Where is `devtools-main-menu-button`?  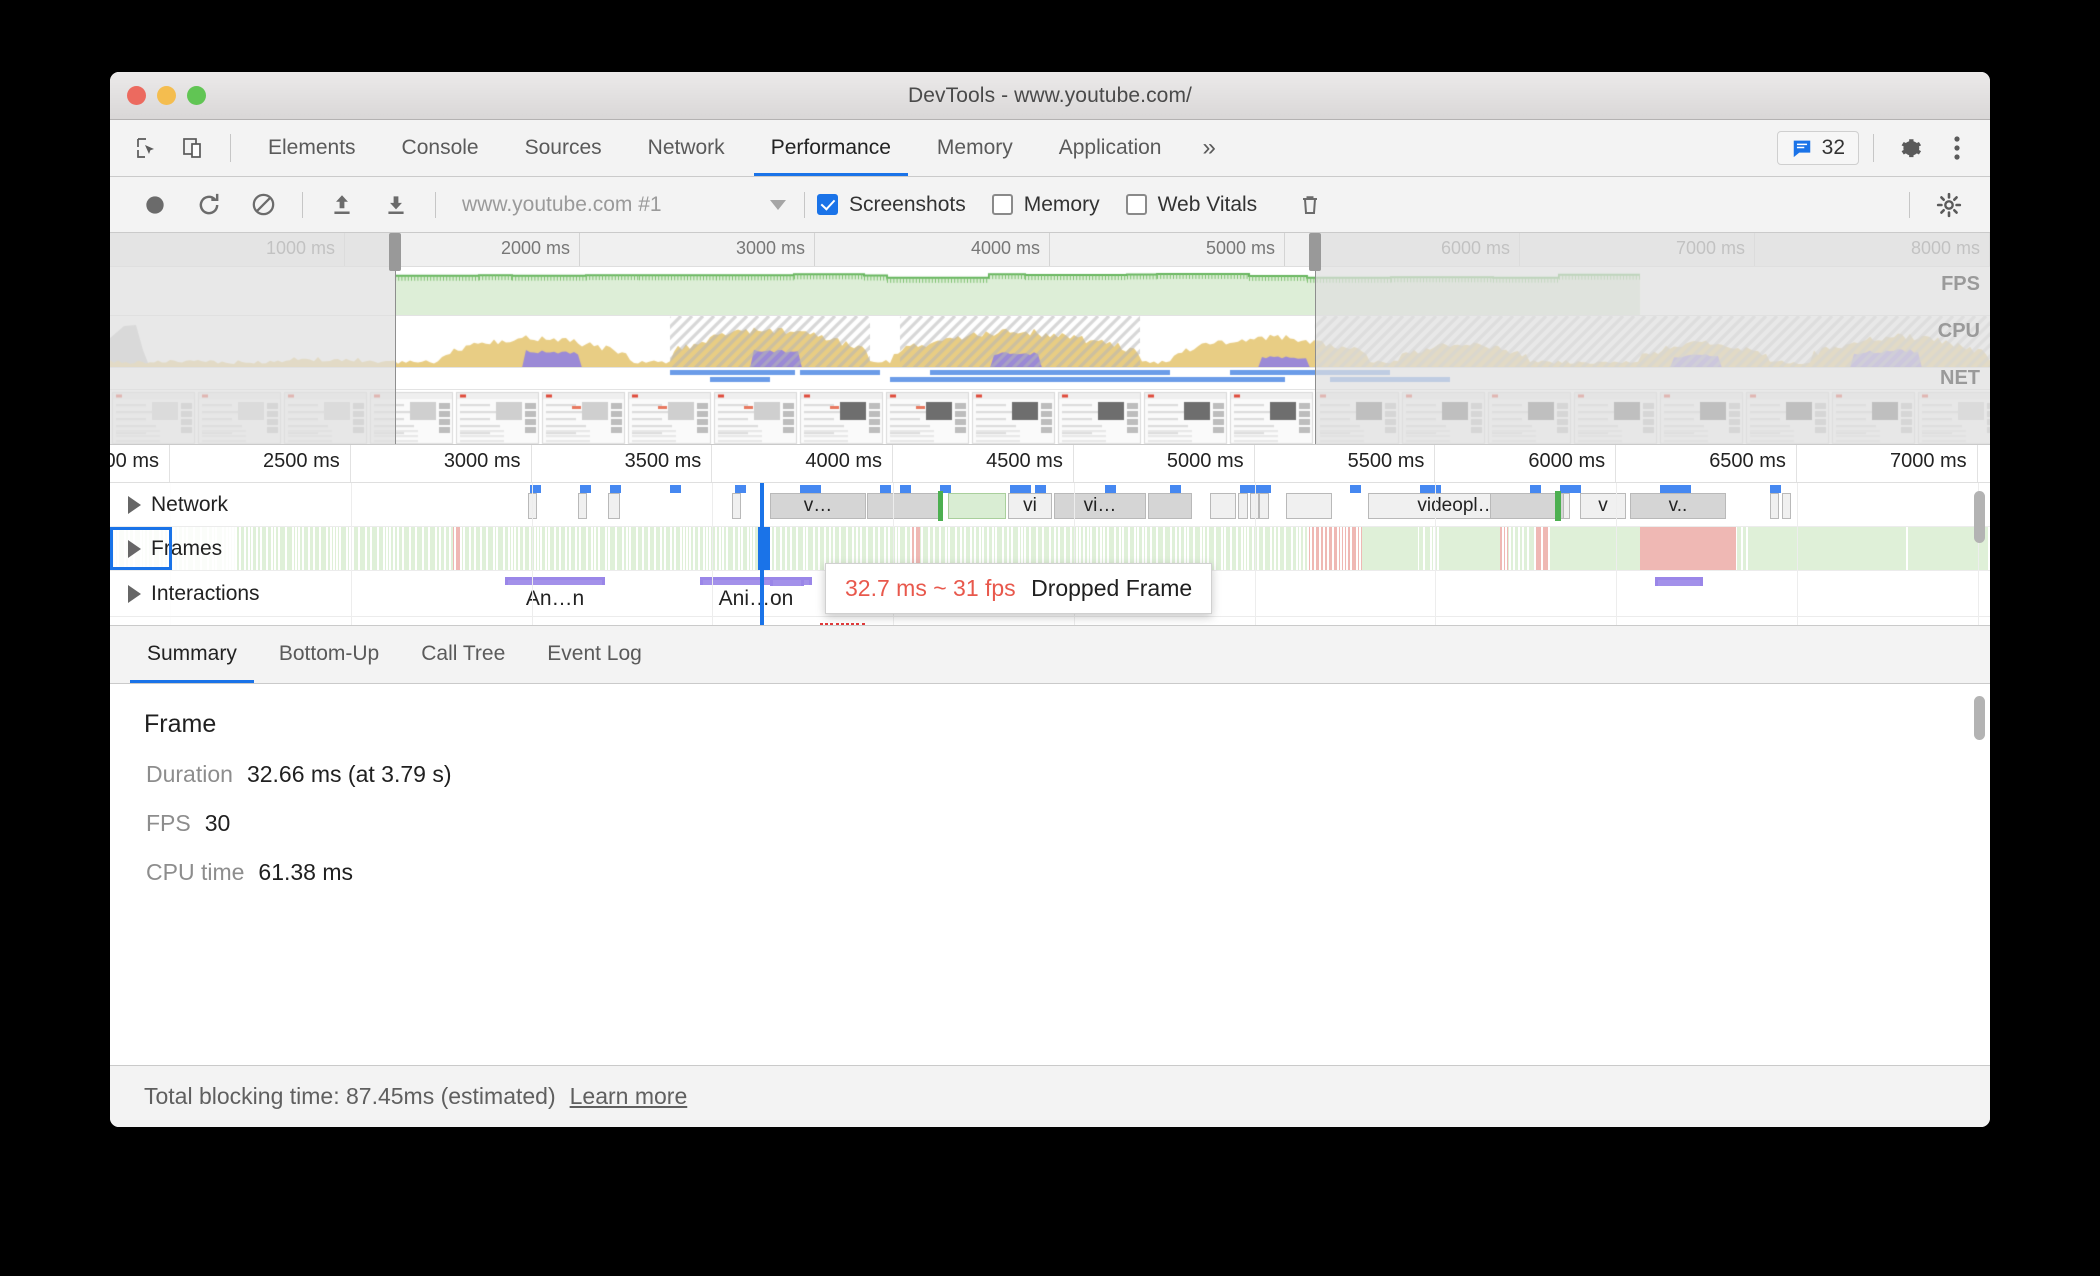
devtools-main-menu-button is located at coordinates (1957, 148).